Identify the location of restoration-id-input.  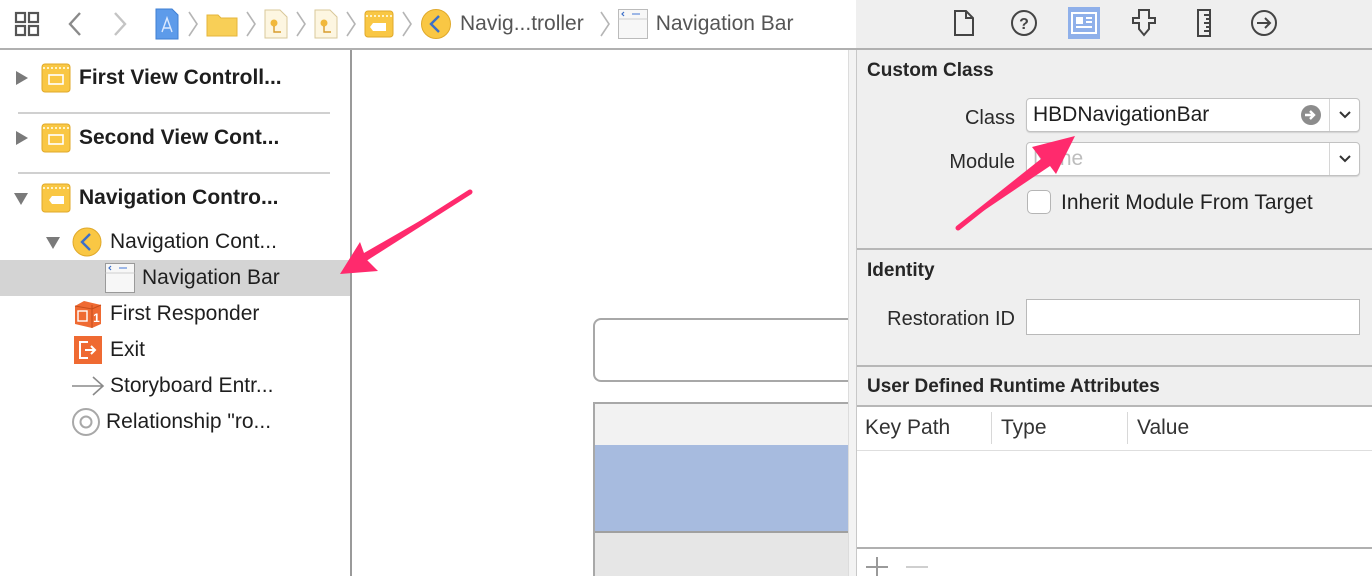
(1193, 317).